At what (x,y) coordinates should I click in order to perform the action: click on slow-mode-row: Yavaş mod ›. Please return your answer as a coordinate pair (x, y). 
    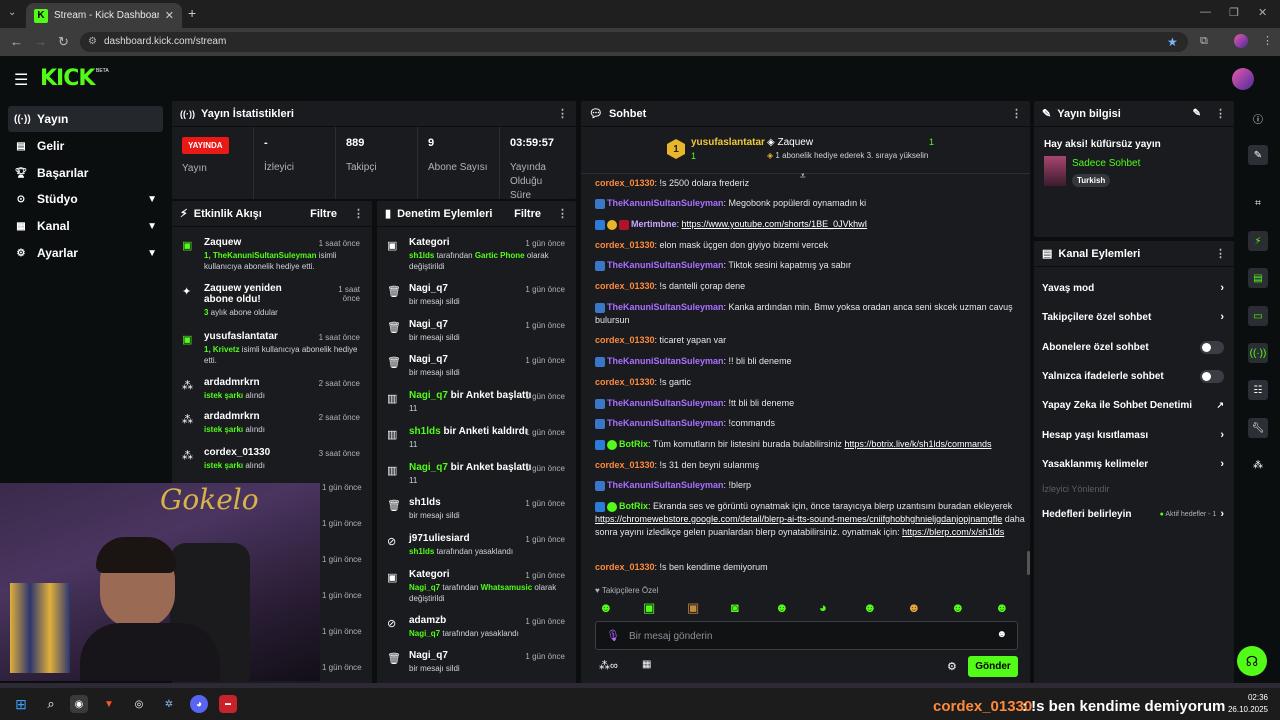
    Looking at the image, I should click on (1133, 288).